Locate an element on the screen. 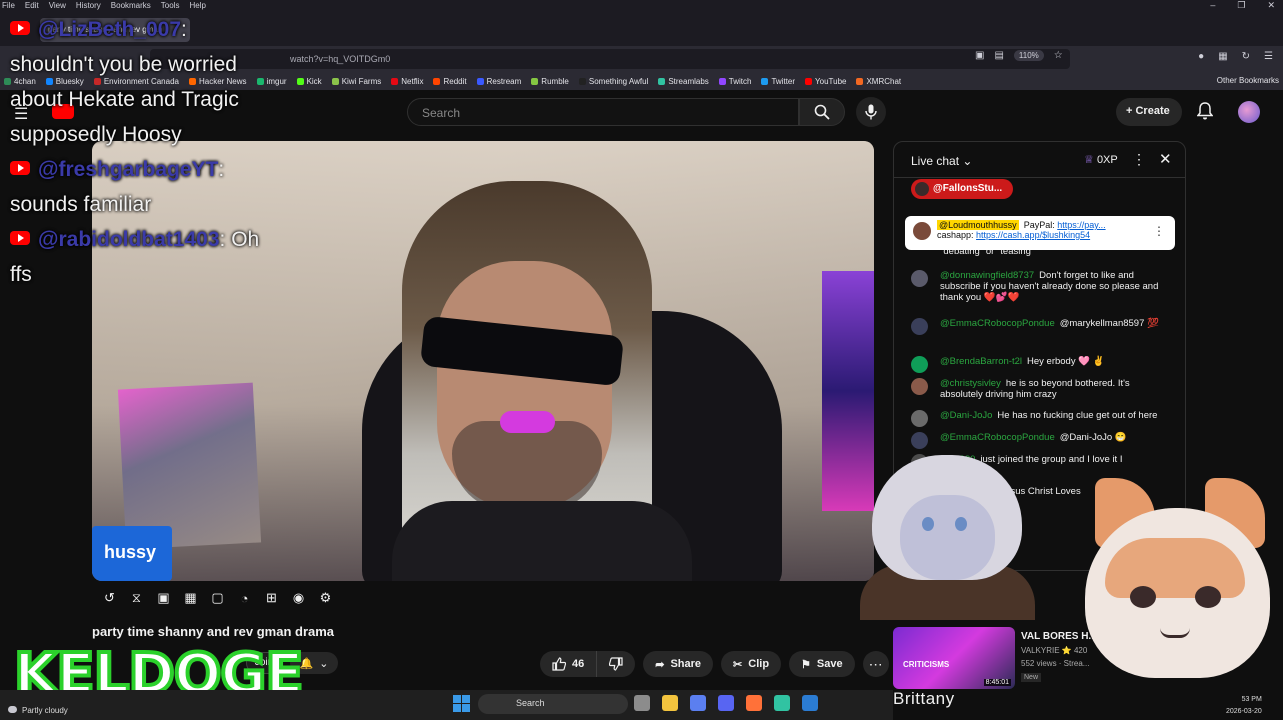  menu-file: File is located at coordinates (8, 6).